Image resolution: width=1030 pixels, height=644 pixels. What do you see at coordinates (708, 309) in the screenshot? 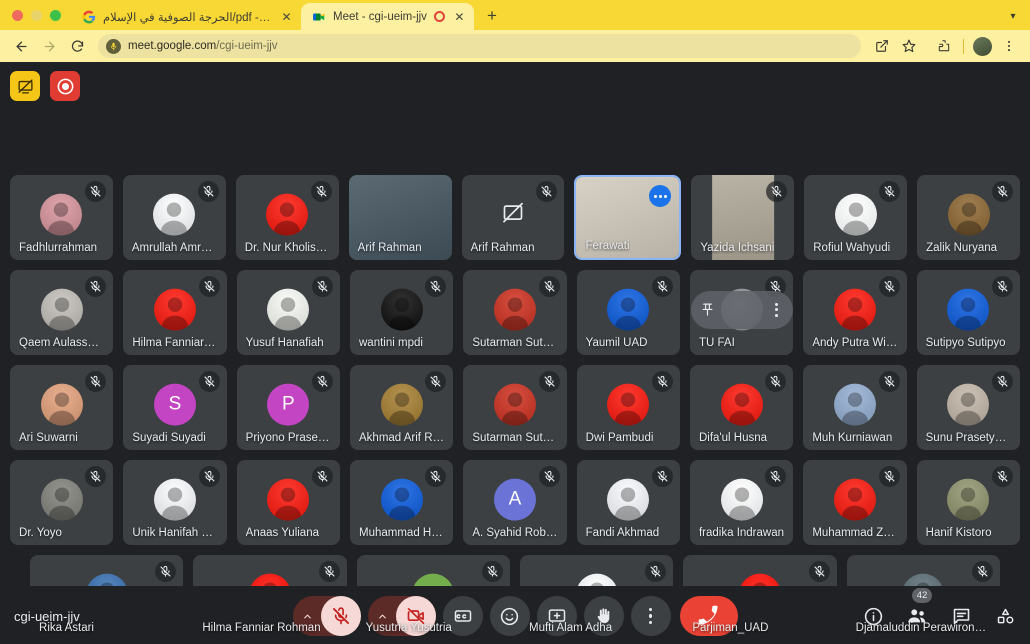
I see `pin-icon` at bounding box center [708, 309].